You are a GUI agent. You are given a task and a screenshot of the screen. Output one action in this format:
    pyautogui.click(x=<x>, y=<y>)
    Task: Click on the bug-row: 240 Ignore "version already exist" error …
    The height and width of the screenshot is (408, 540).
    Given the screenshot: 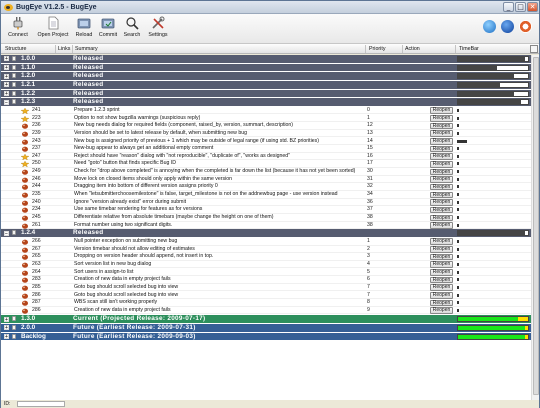 What is the action you would take?
    pyautogui.click(x=266, y=202)
    